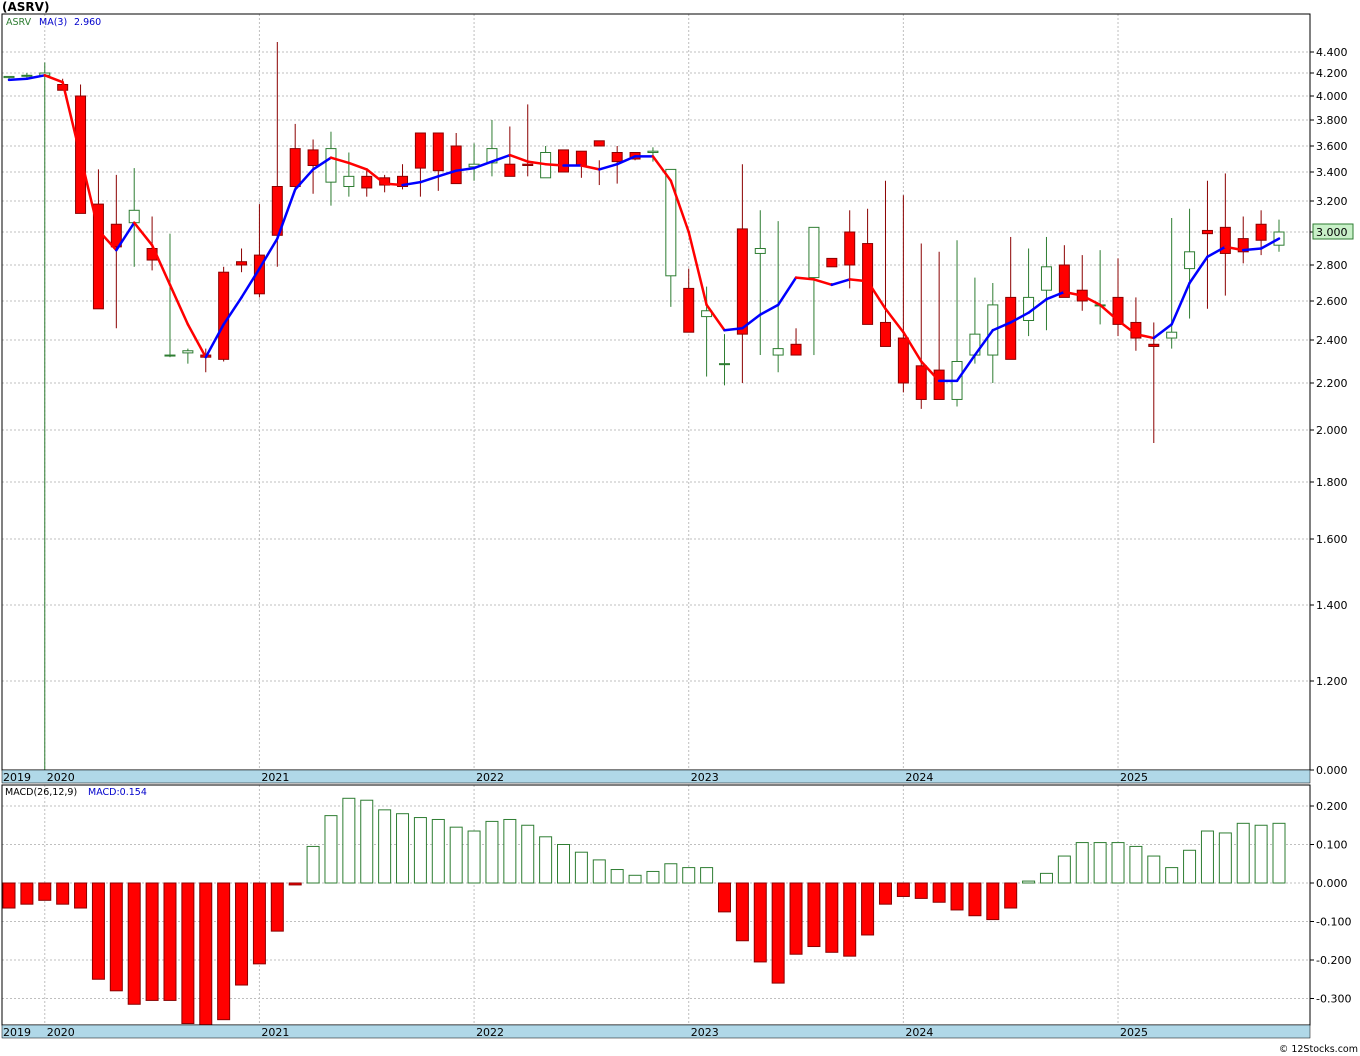  Describe the element at coordinates (1332, 383) in the screenshot. I see `price-tick-label: 2.200` at that location.